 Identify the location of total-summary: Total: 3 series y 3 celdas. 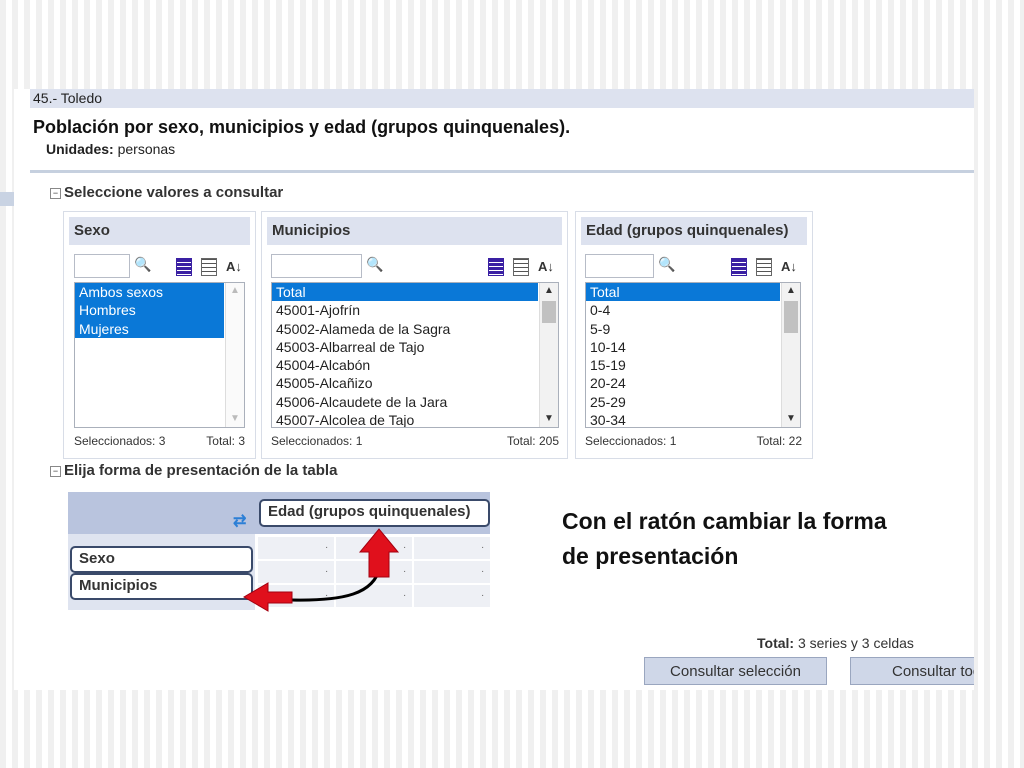
(835, 643).